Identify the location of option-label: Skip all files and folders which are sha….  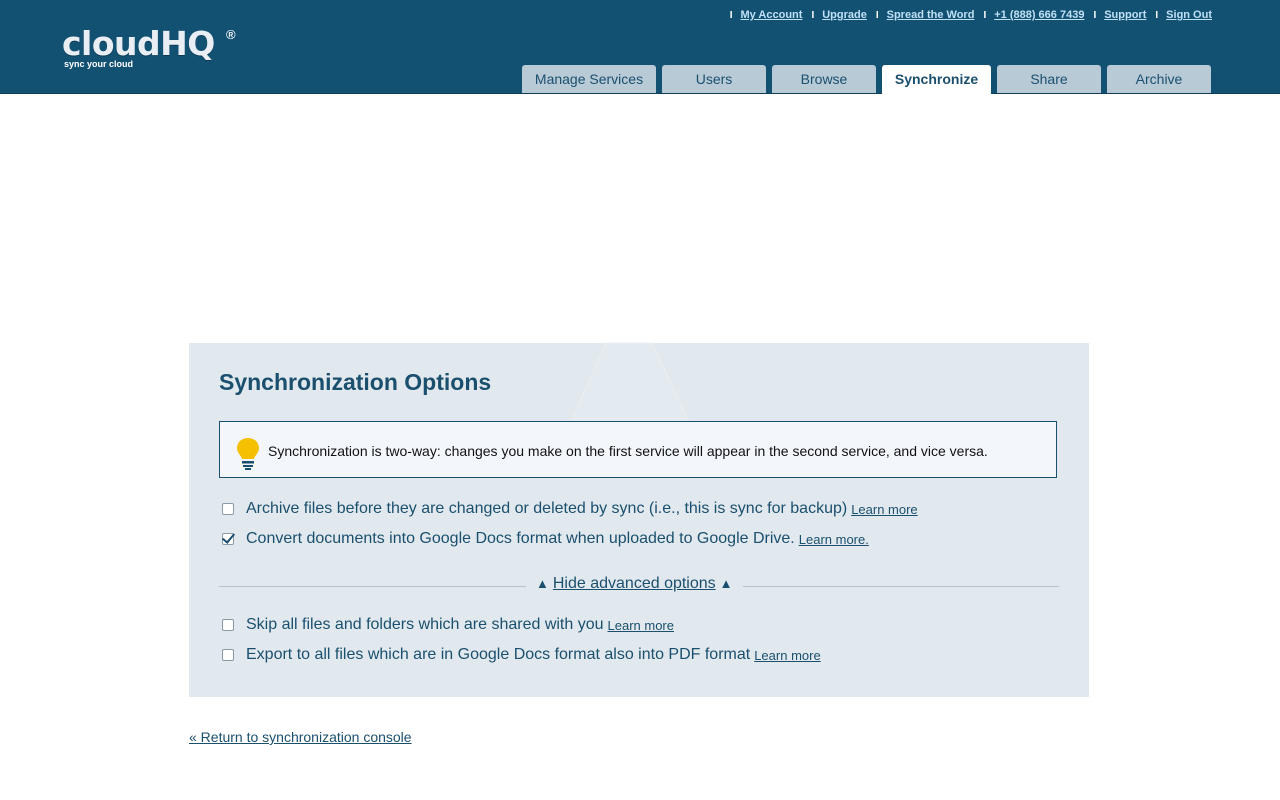
(425, 624).